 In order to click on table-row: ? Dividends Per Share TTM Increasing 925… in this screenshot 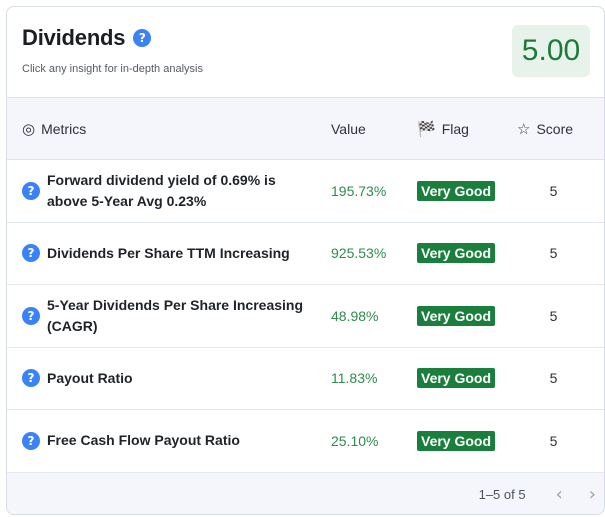, I will do `click(305, 254)`.